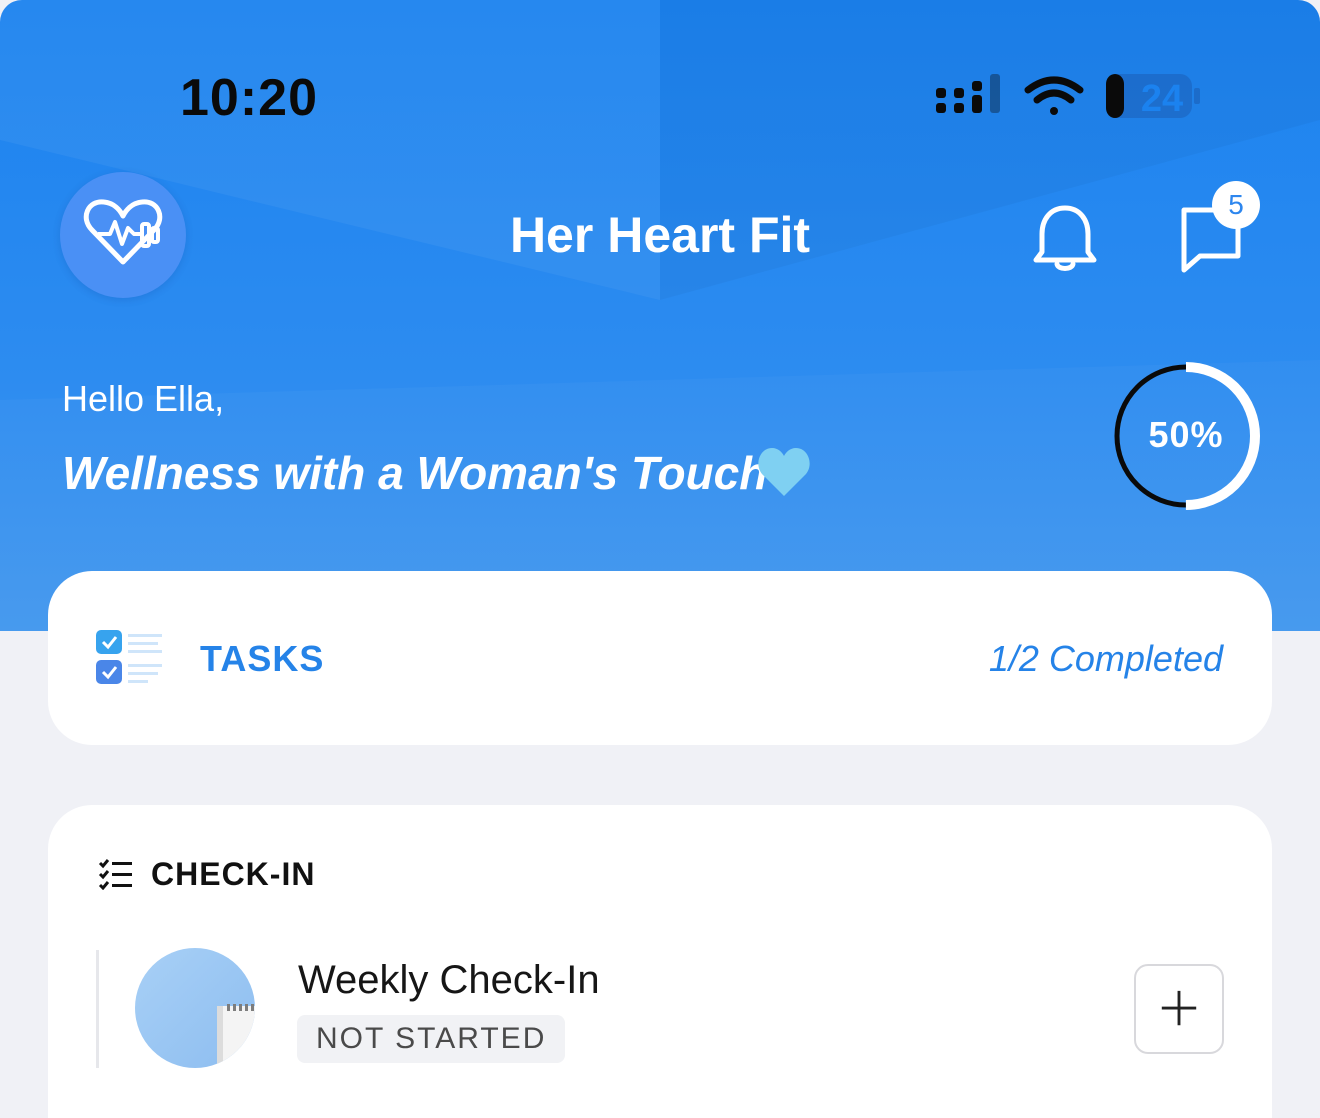  What do you see at coordinates (1236, 205) in the screenshot?
I see `messages-badge: 5` at bounding box center [1236, 205].